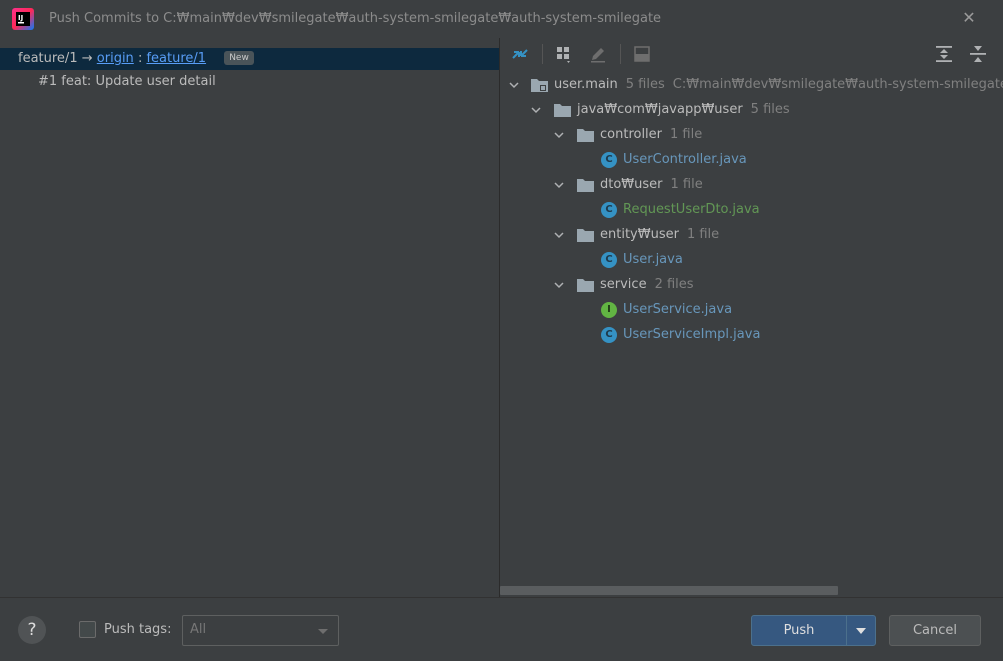  Describe the element at coordinates (751, 160) in the screenshot. I see `tree-file: C UserController.java` at that location.